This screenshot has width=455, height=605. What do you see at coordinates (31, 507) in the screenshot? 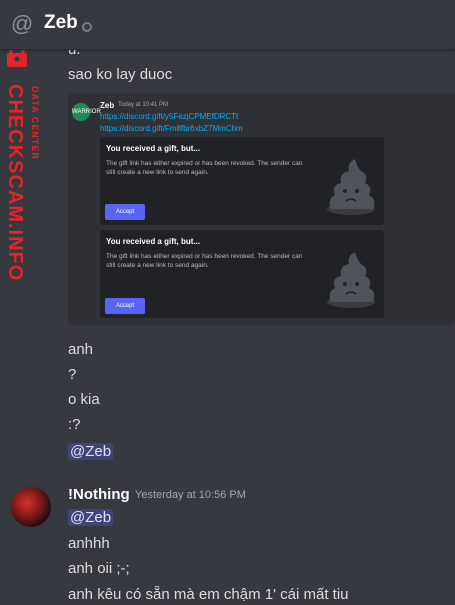
I see `avatar` at bounding box center [31, 507].